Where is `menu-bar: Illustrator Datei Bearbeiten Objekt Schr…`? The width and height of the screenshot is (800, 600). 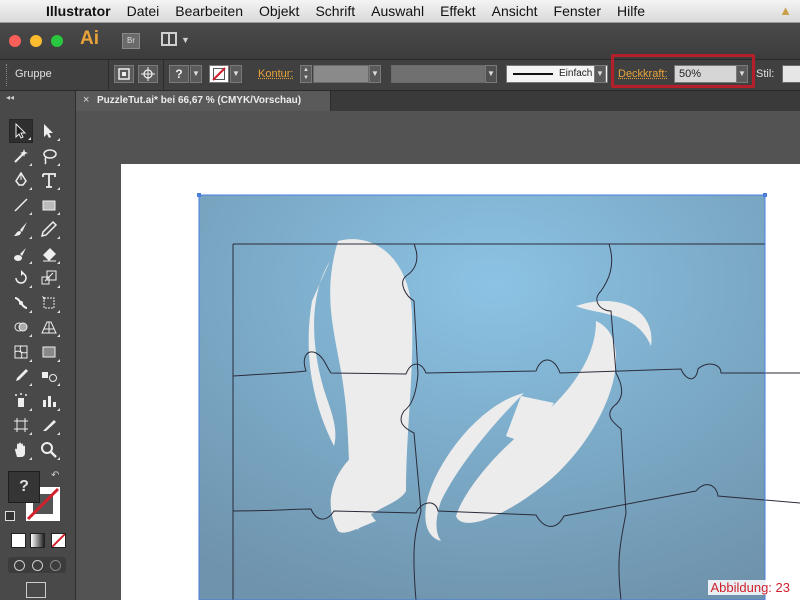
menu-bar: Illustrator Datei Bearbeiten Objekt Schr… is located at coordinates (400, 11).